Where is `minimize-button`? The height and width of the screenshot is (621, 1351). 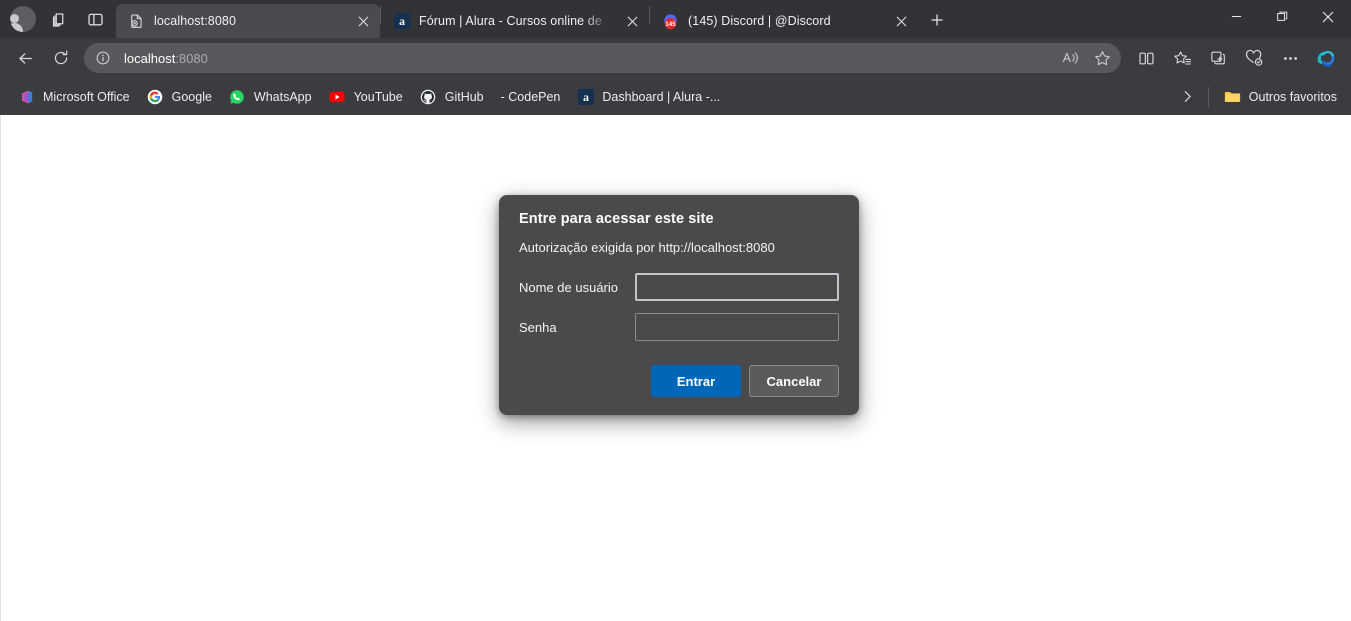 minimize-button is located at coordinates (1236, 16).